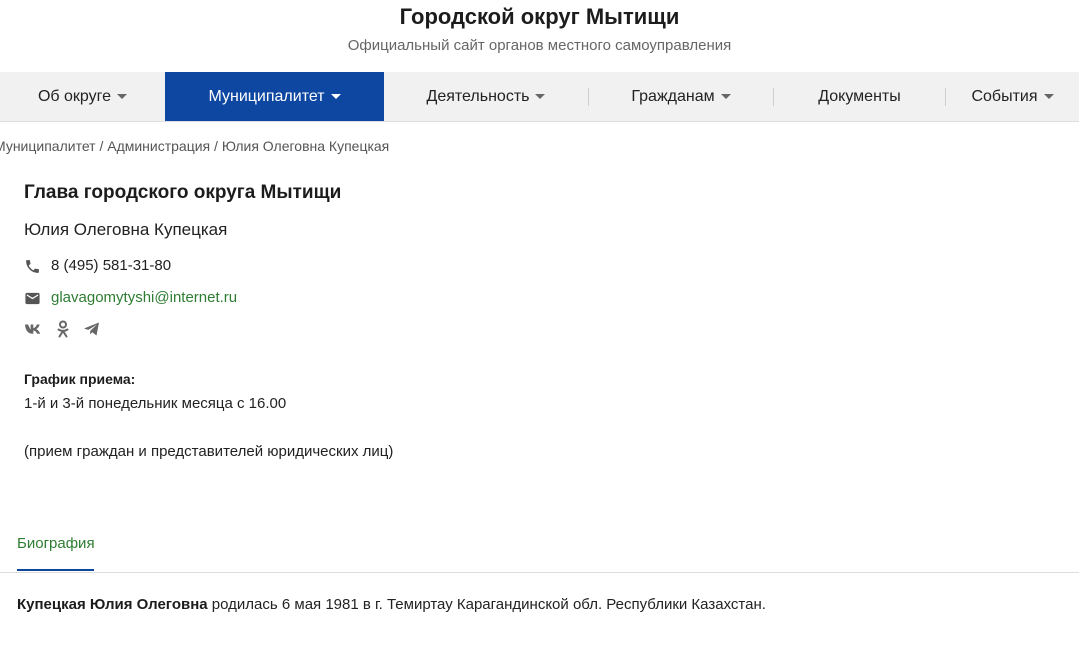 Image resolution: width=1079 pixels, height=645 pixels. What do you see at coordinates (126, 229) in the screenshot?
I see `person-name: Юлия Олеговна Купецкая` at bounding box center [126, 229].